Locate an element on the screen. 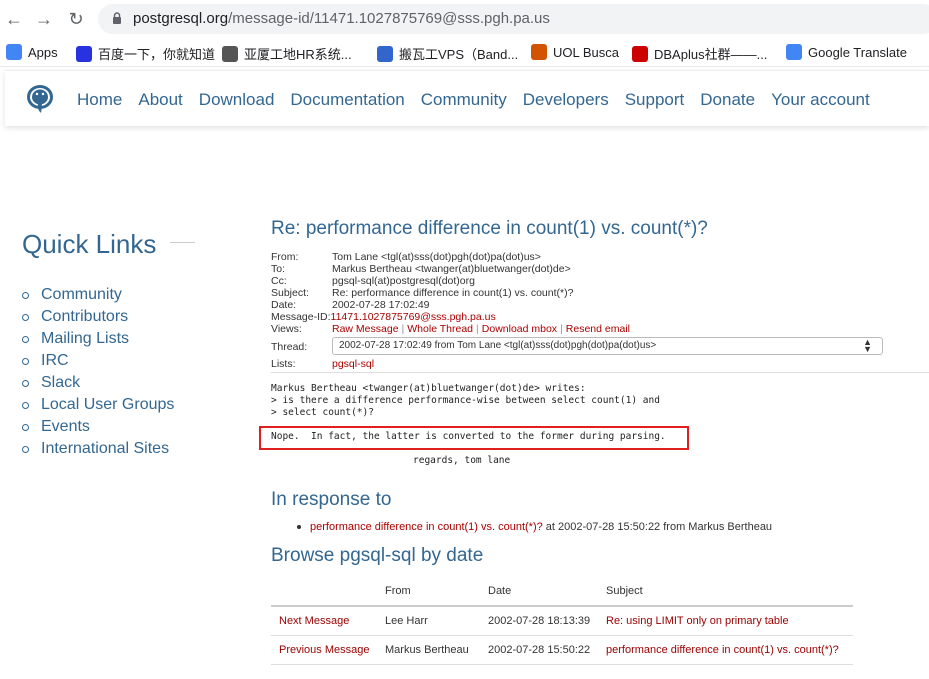  quick-link-contributors: Contributors is located at coordinates (98, 317).